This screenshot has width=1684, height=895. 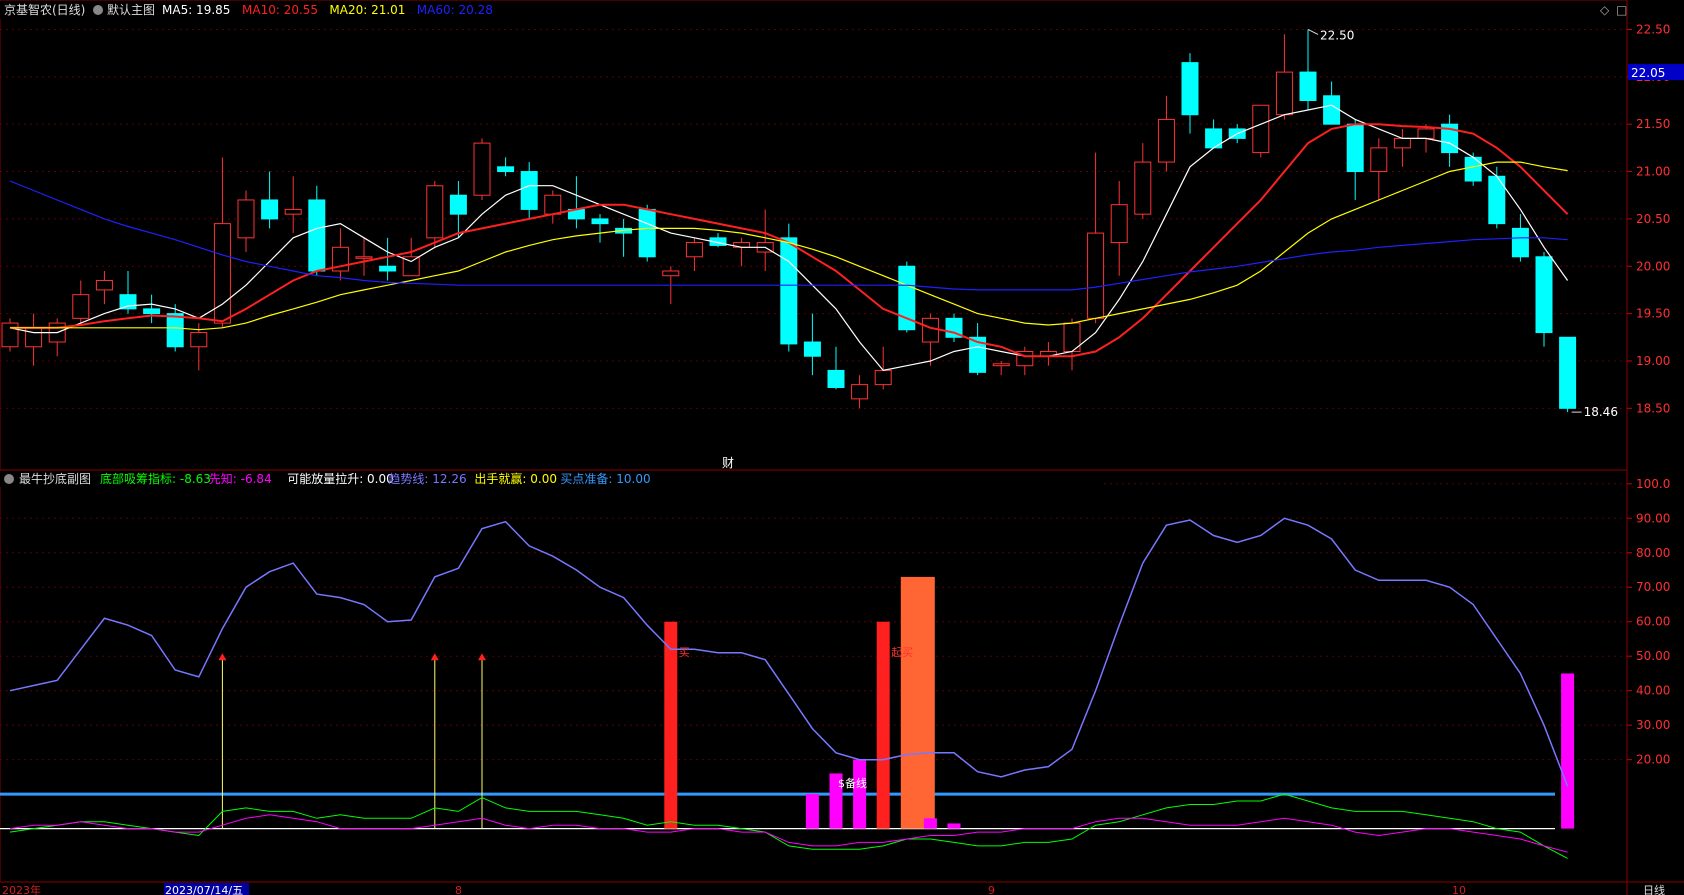 I want to click on ma-legend-item: MA60: 20.28, so click(x=455, y=10).